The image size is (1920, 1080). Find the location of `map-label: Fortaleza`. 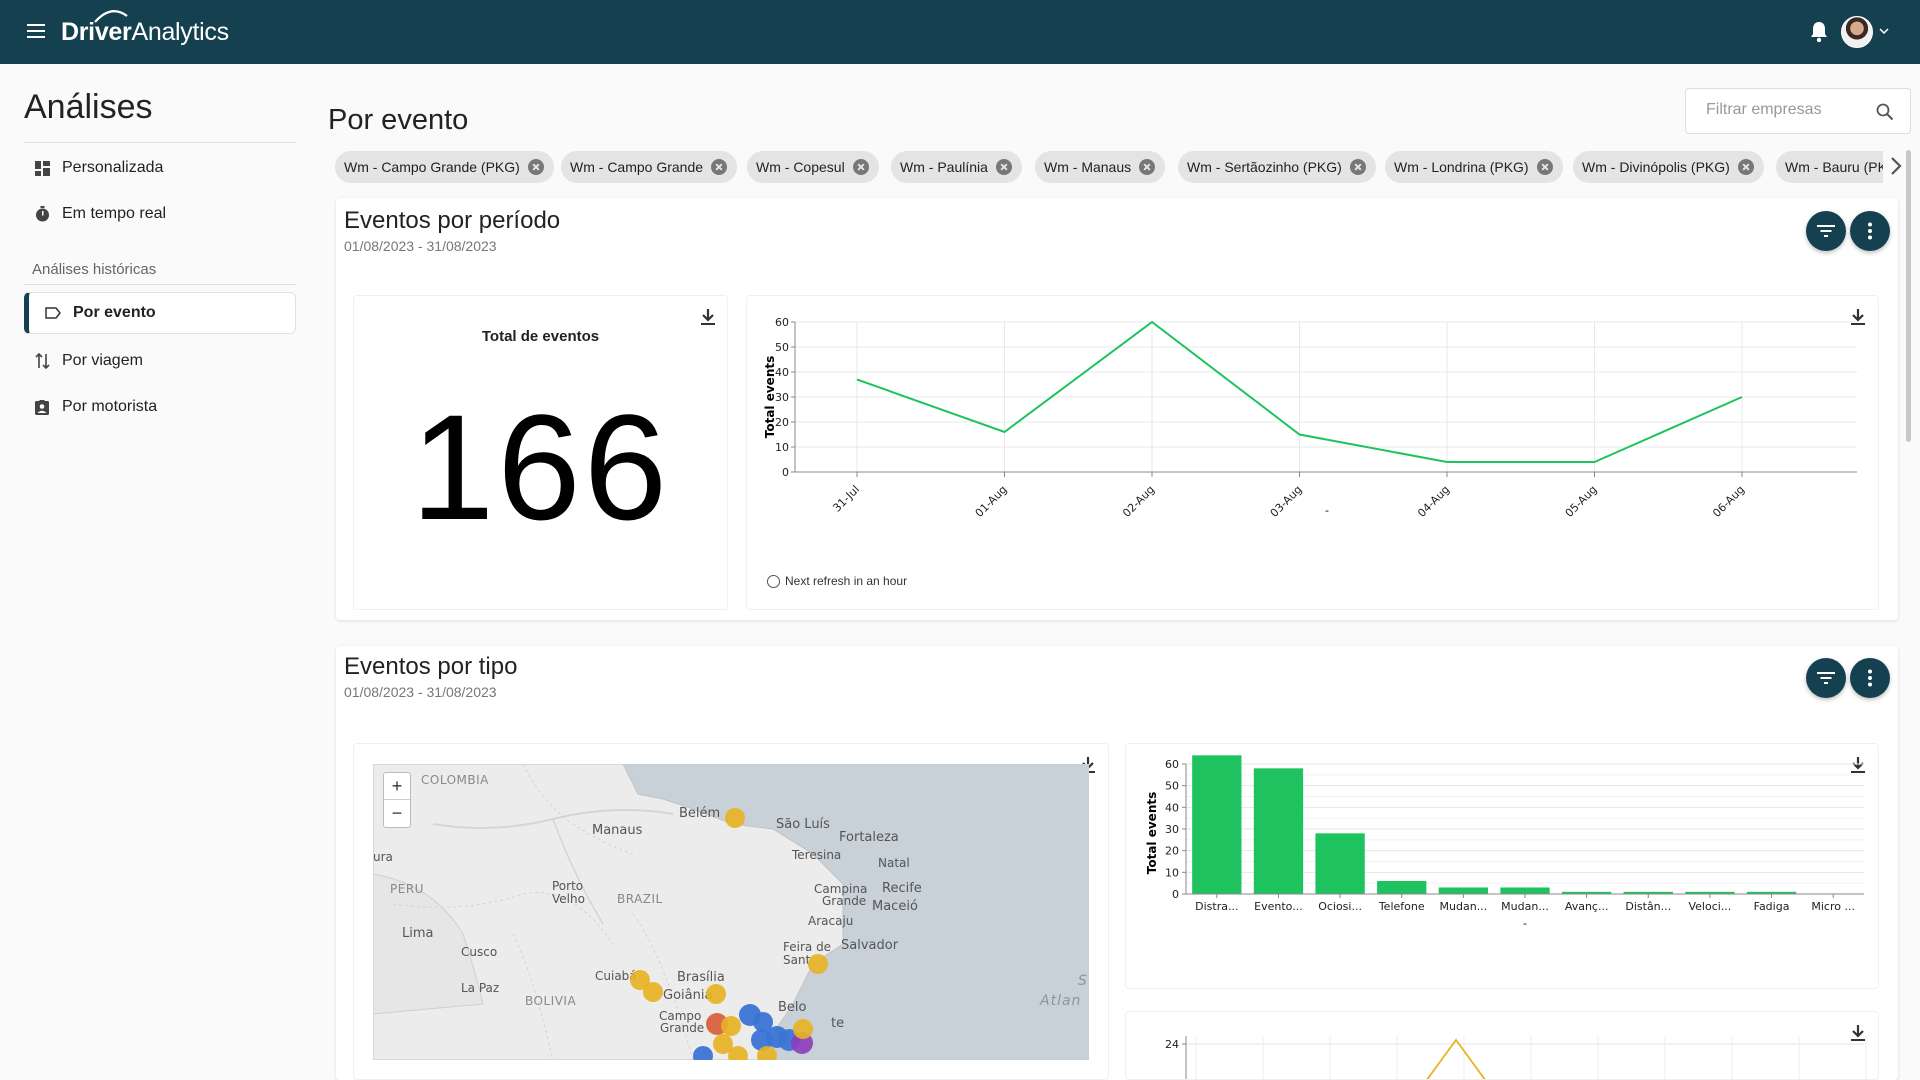

map-label: Fortaleza is located at coordinates (869, 837).